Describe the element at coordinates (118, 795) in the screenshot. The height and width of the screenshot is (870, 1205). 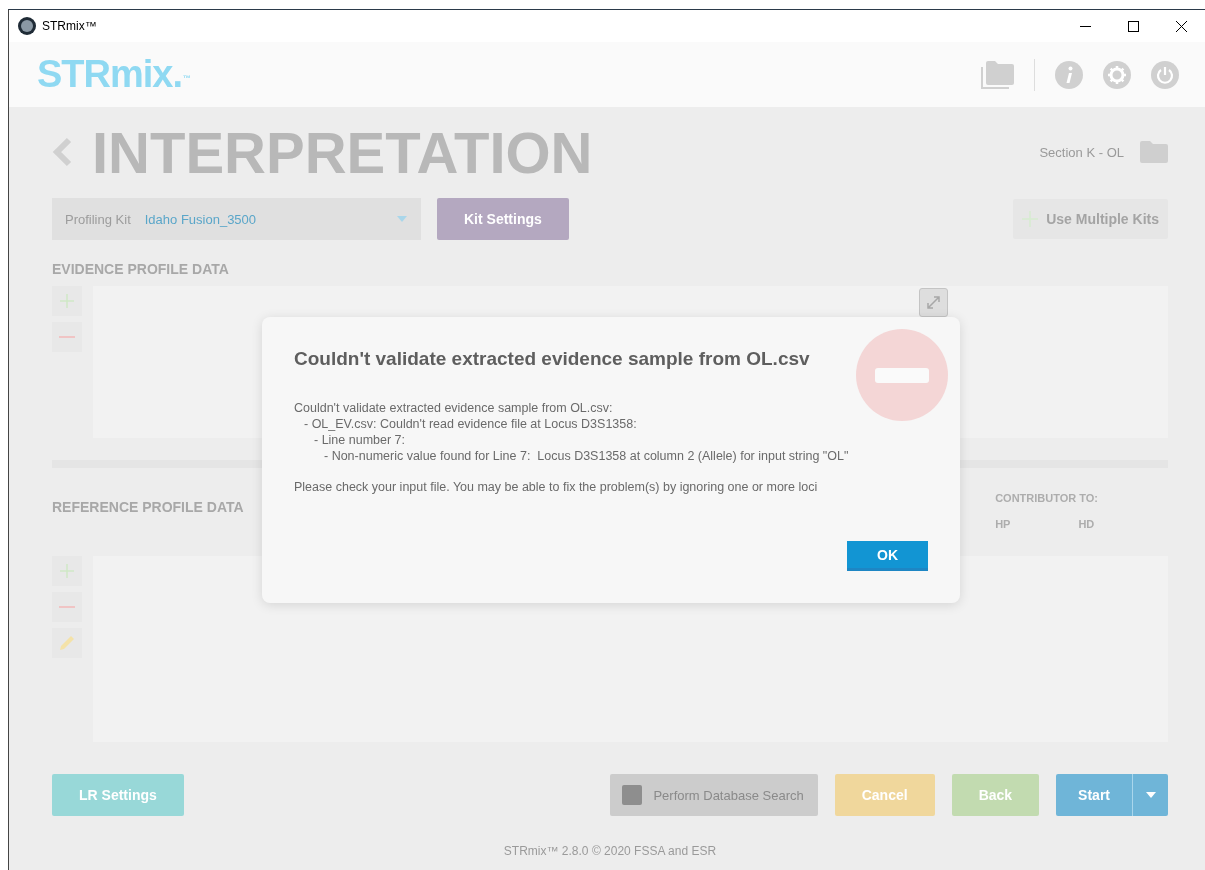
I see `lr-settings-button: LR Settings` at that location.